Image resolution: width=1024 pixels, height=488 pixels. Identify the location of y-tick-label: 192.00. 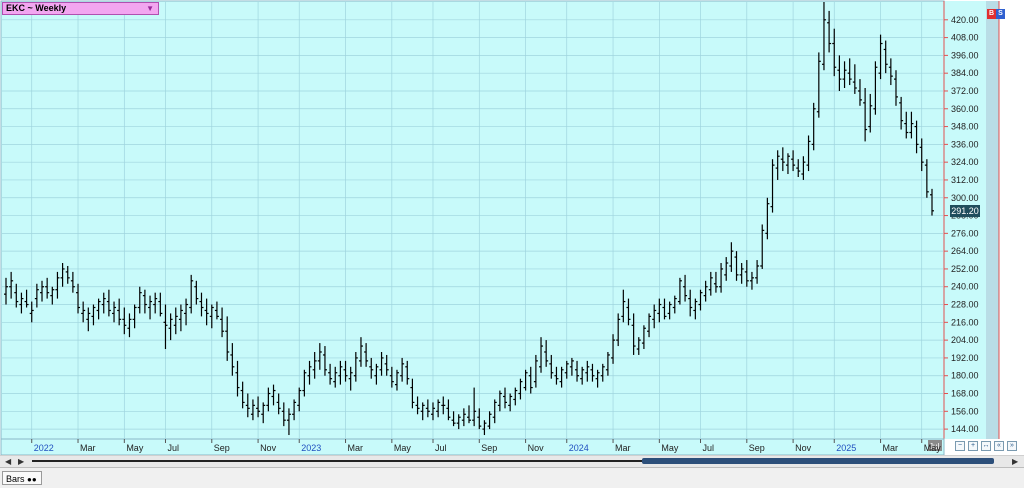
(965, 358).